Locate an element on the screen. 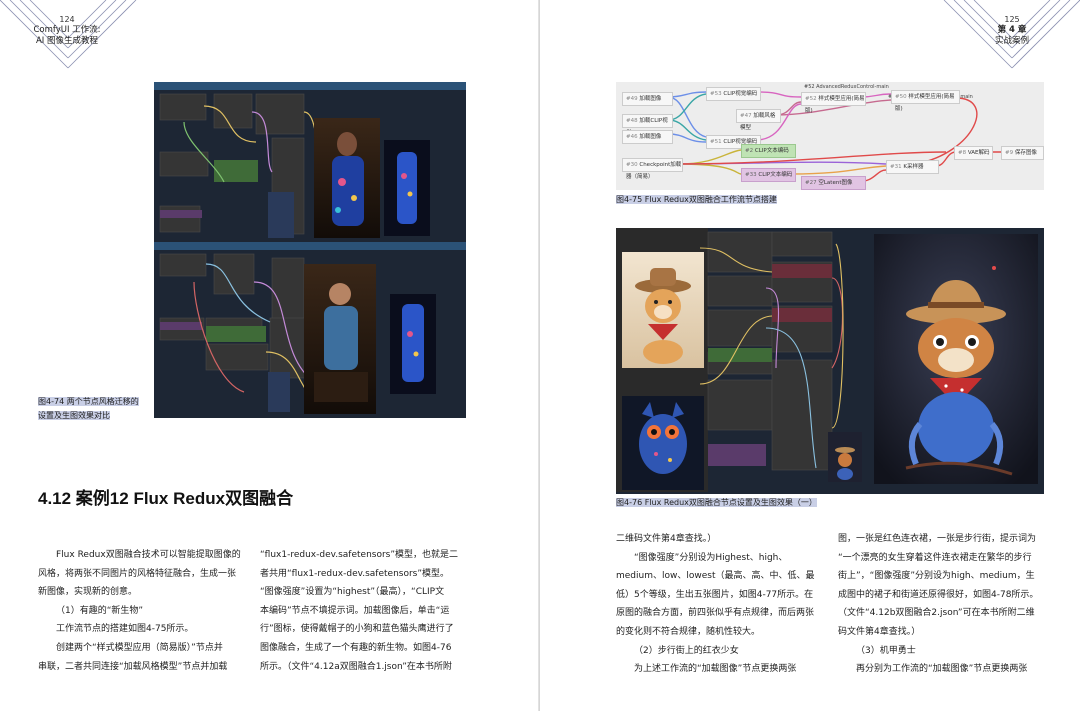 Image resolution: width=1080 pixels, height=711 pixels. workflow-node: #8 VAE解码 is located at coordinates (973, 153).